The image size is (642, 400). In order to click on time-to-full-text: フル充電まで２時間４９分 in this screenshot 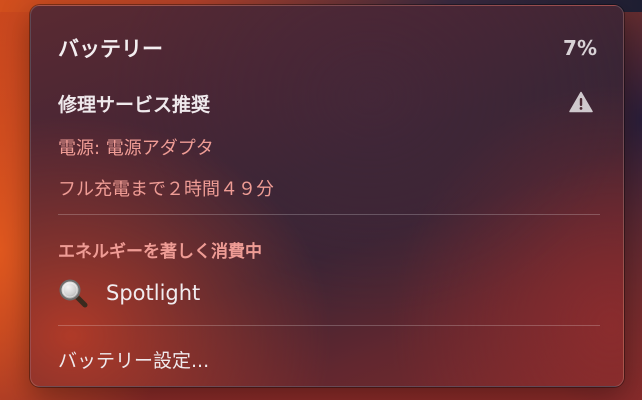, I will do `click(166, 189)`.